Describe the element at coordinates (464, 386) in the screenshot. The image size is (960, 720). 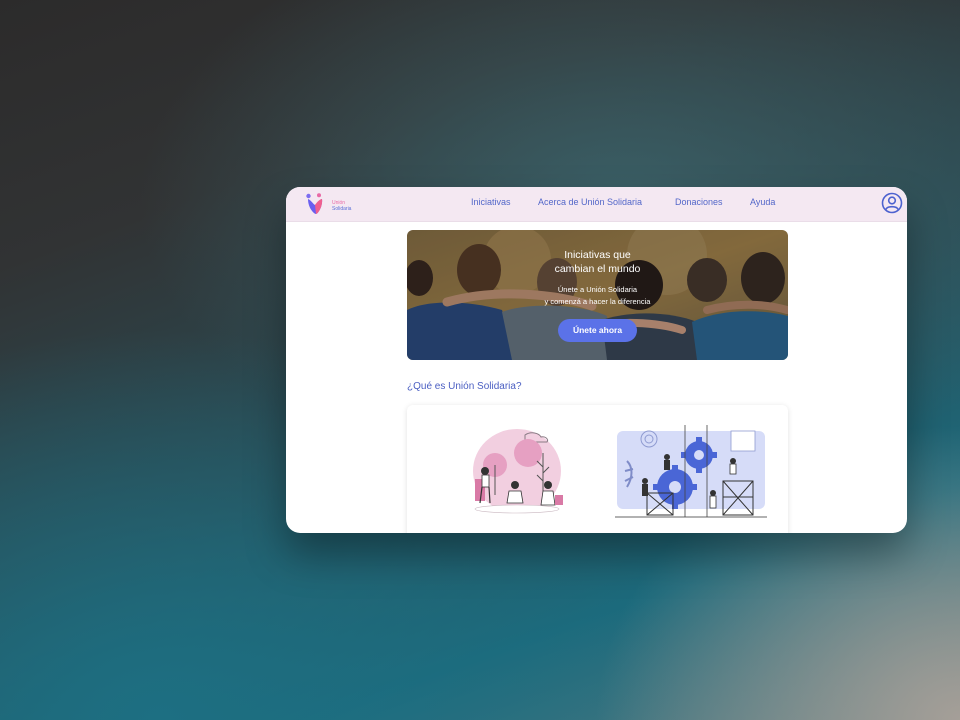
I see `about-section-title: ¿Qué es Unión Solidaria?` at that location.